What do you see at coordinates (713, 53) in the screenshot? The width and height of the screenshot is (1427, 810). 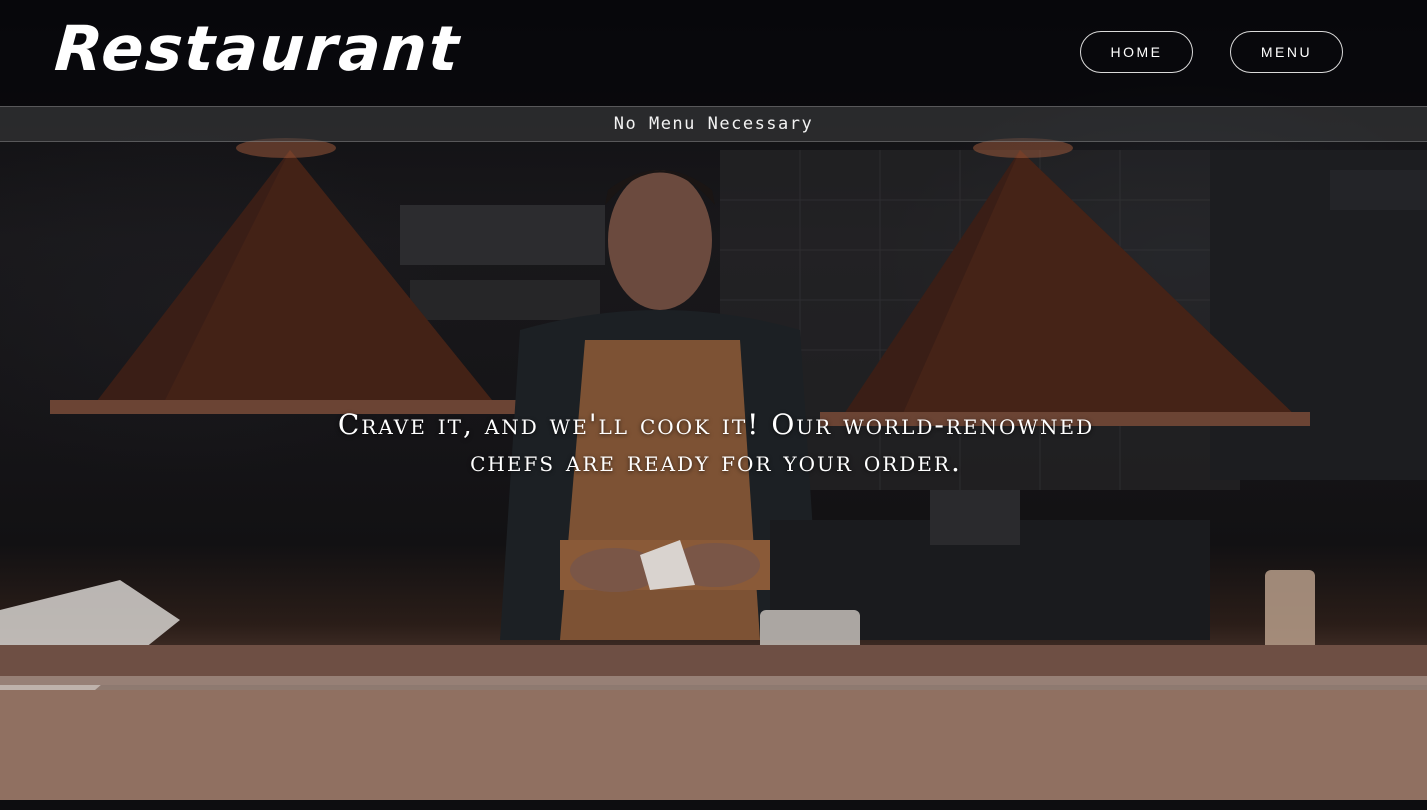 I see `site-header: Restaurant HOME MENU` at bounding box center [713, 53].